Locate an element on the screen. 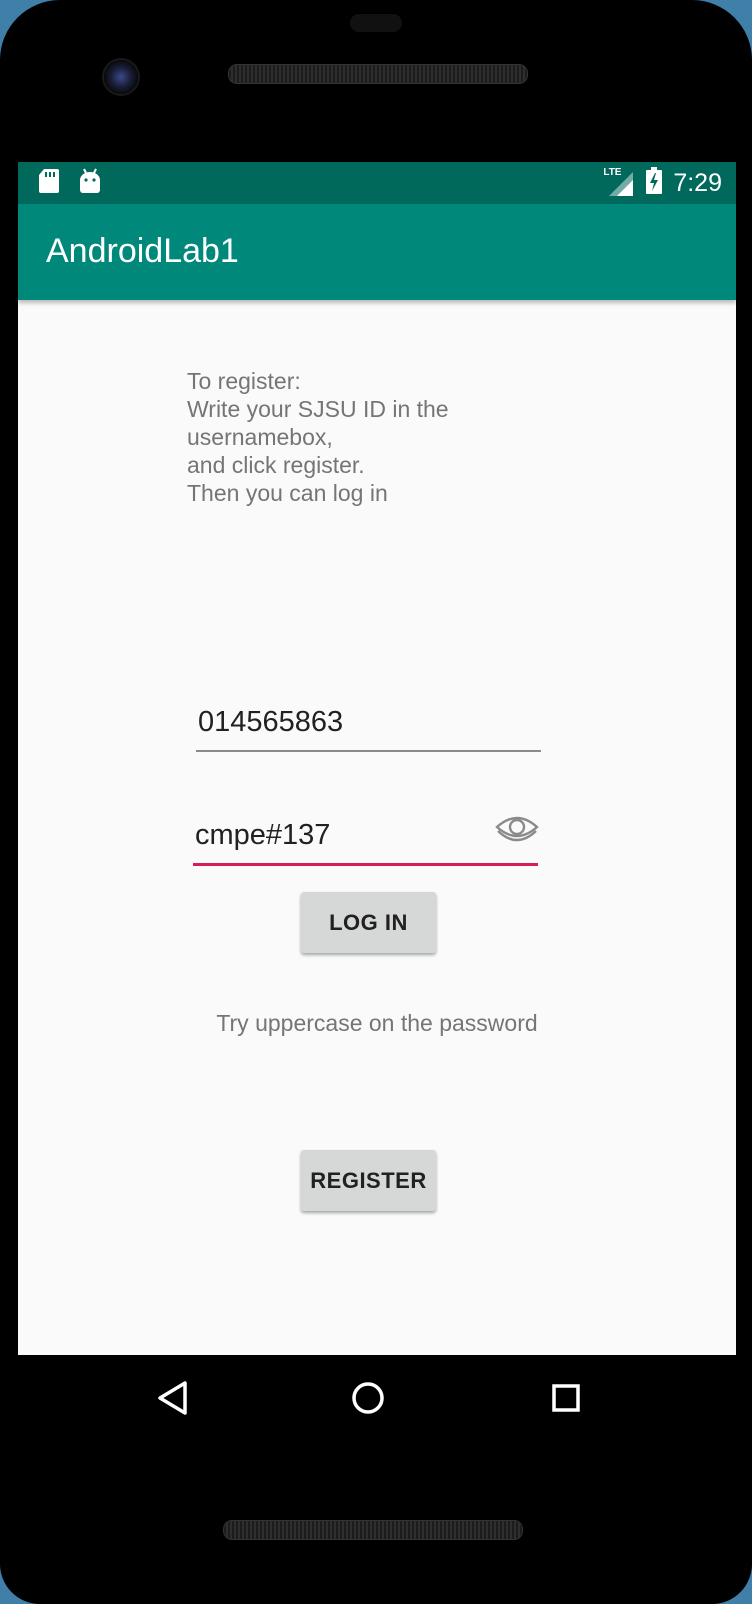 Image resolution: width=752 pixels, height=1604 pixels. navigation-bar is located at coordinates (377, 1397).